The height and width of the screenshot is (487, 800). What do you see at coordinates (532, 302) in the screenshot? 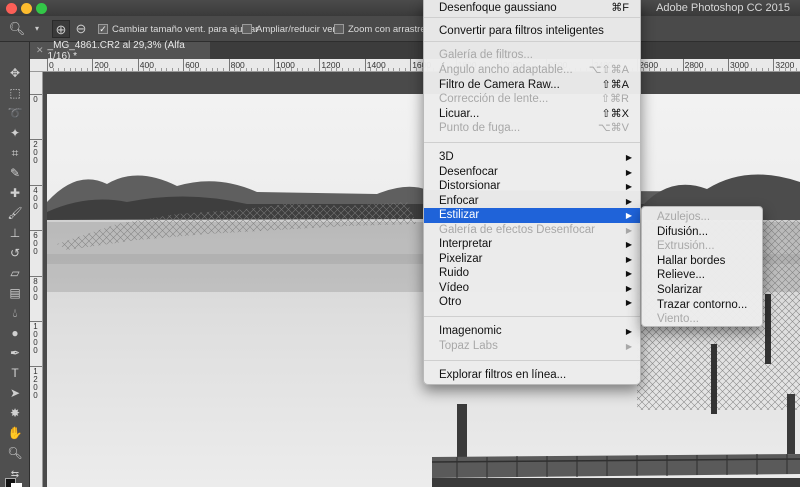
I see `menu-item-otro: Otro ▶` at bounding box center [532, 302].